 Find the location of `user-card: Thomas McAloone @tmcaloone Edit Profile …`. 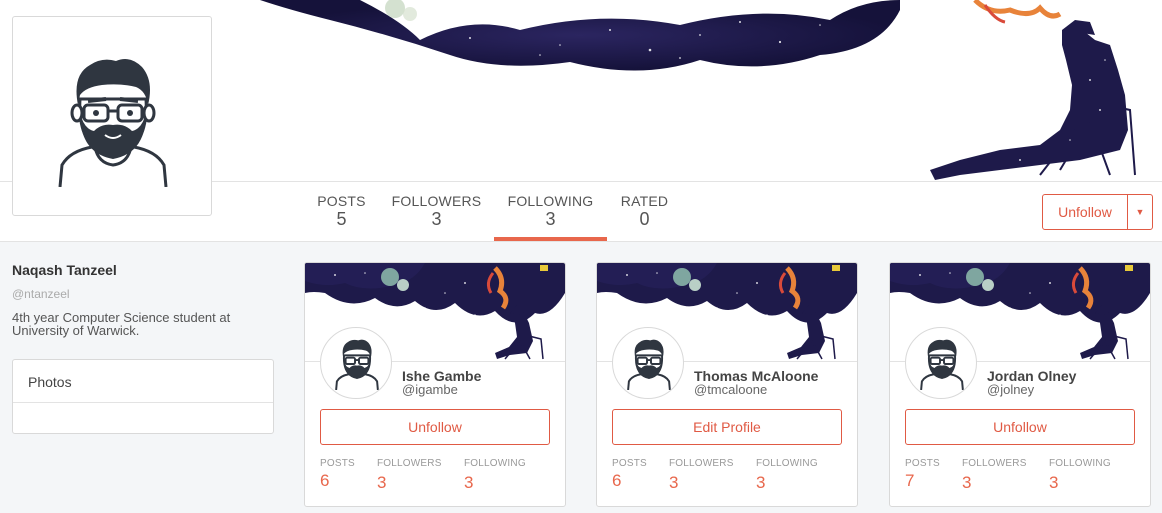

user-card: Thomas McAloone @tmcaloone Edit Profile … is located at coordinates (727, 384).